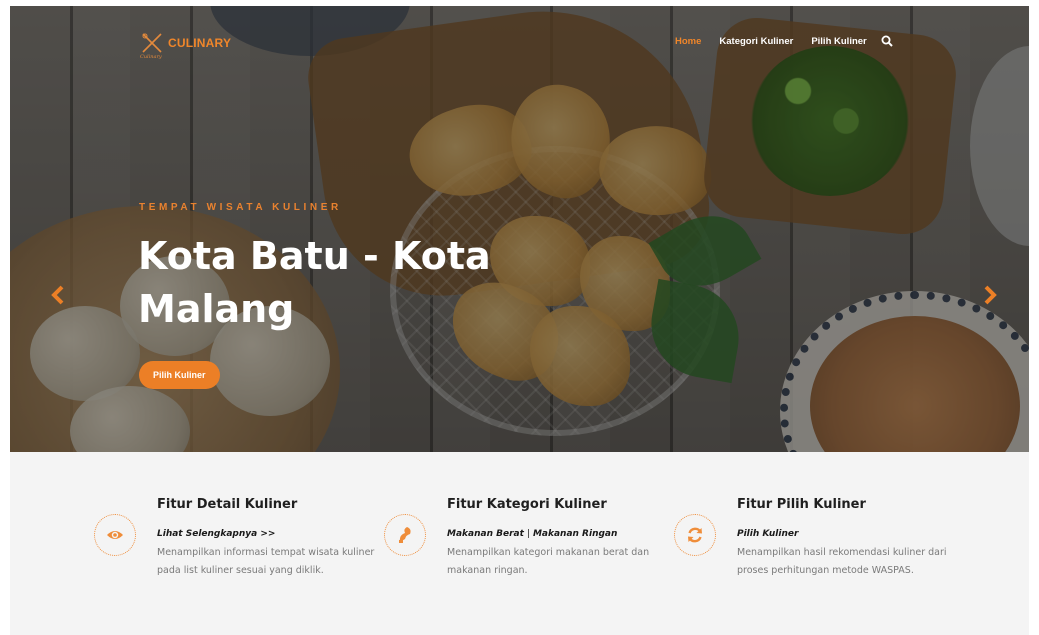  I want to click on makanan-ringan-link: Makanan Ringan, so click(575, 534).